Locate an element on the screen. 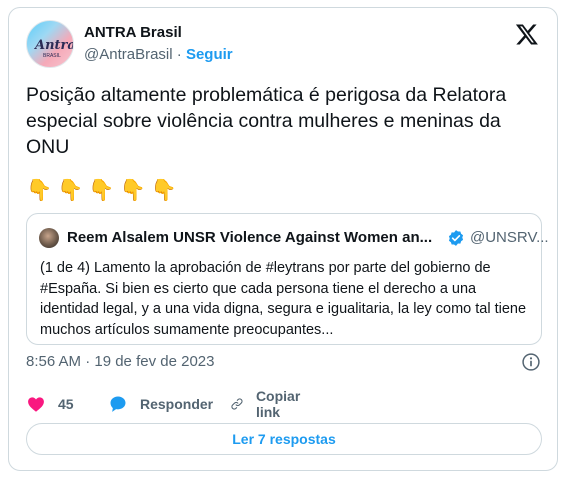 The width and height of the screenshot is (569, 481). x-logo-icon is located at coordinates (527, 34).